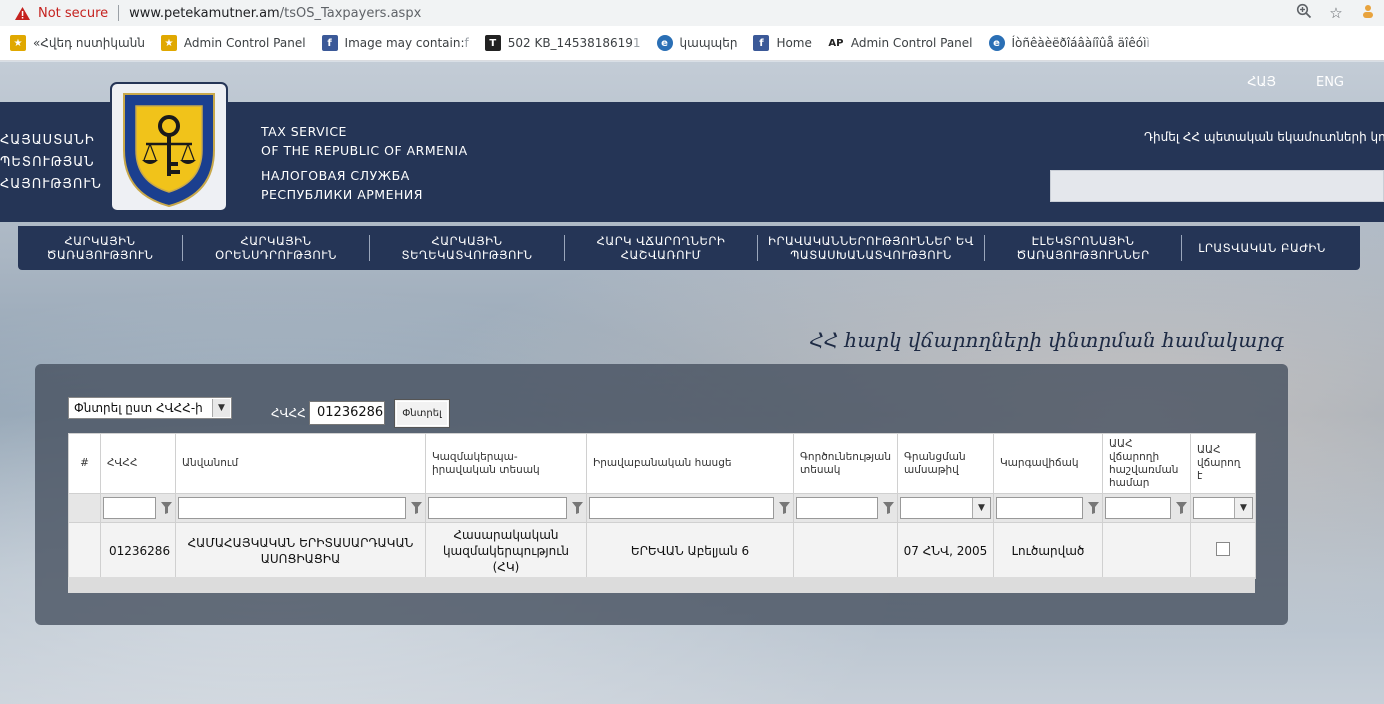 The width and height of the screenshot is (1384, 704). Describe the element at coordinates (506, 463) in the screenshot. I see `column-header: Կազմակերպա-իրավական տեսակ` at that location.